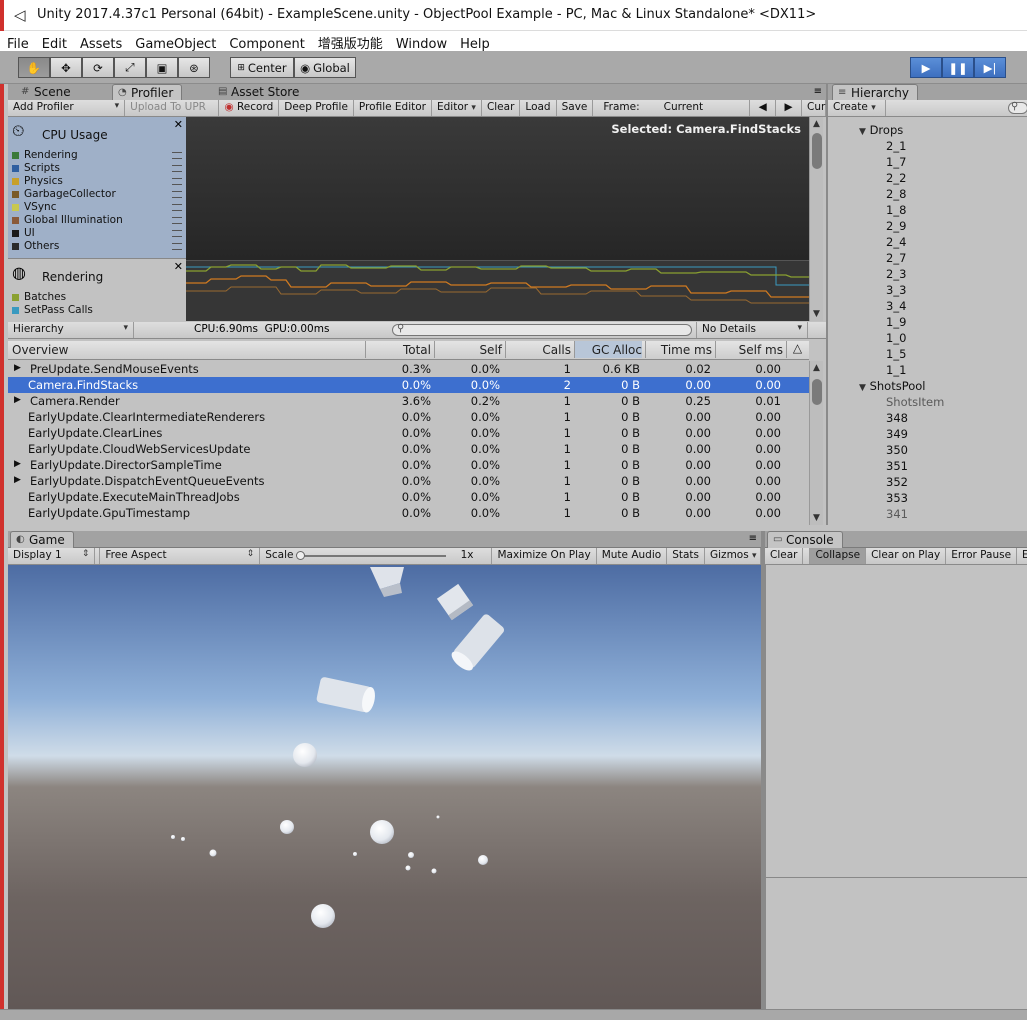 This screenshot has width=1027, height=1020. Describe the element at coordinates (301, 555) in the screenshot. I see `scale-thumb` at that location.